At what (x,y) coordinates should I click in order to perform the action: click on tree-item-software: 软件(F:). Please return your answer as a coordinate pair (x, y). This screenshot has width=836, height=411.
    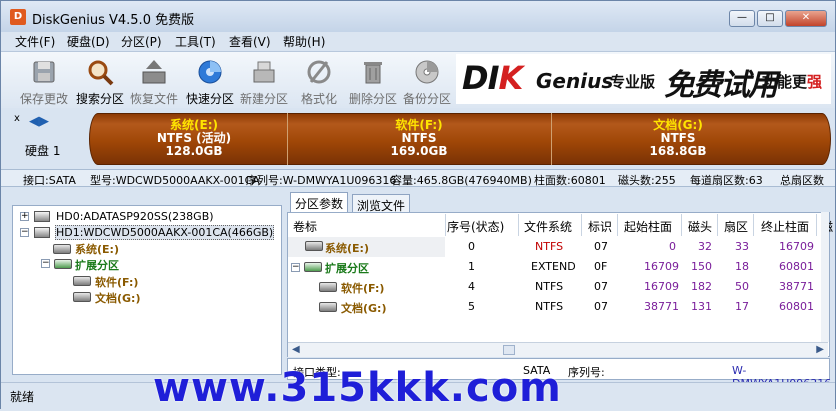
    Looking at the image, I should click on (116, 282).